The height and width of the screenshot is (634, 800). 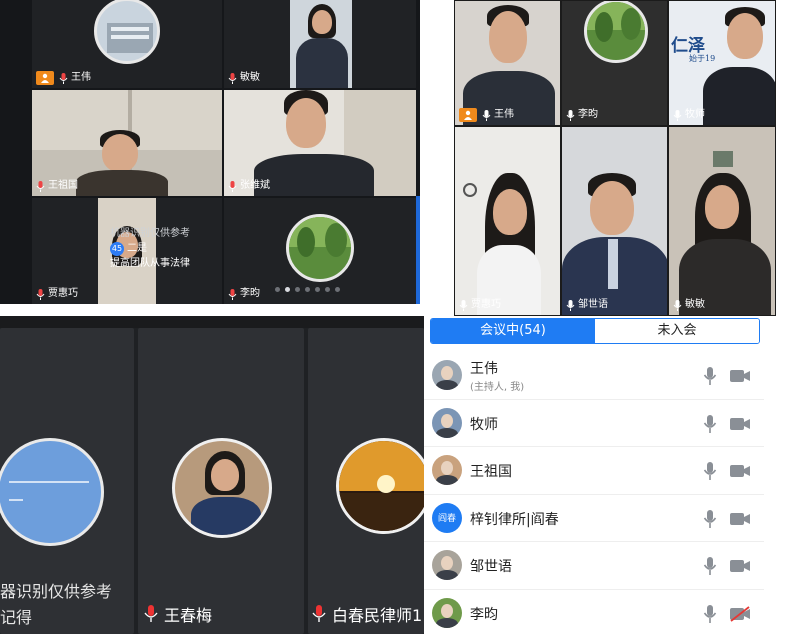 What do you see at coordinates (221, 481) in the screenshot?
I see `video-tile: 王春梅` at bounding box center [221, 481].